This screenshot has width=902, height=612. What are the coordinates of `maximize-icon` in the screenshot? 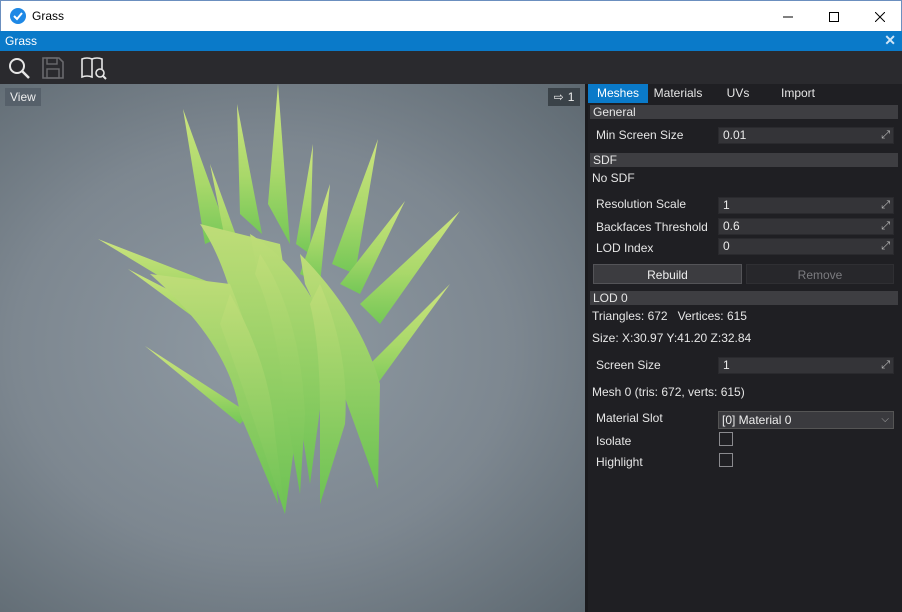 It's located at (834, 16).